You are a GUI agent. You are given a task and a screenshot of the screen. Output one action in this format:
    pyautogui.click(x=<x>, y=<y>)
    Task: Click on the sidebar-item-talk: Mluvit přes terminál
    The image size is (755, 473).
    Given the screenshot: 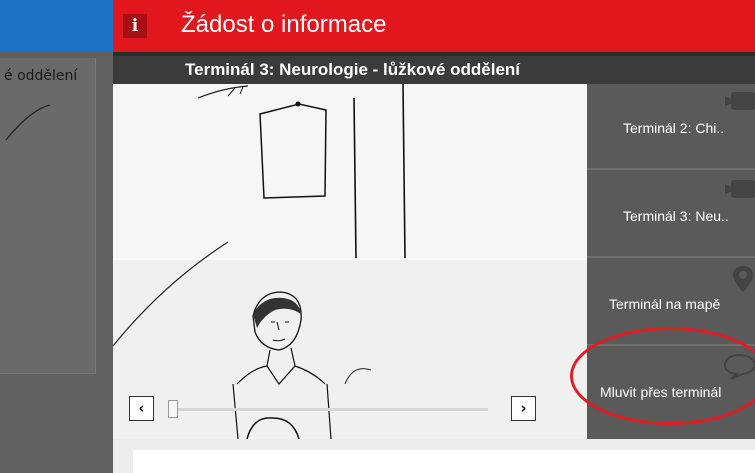 What is the action you would take?
    pyautogui.click(x=671, y=391)
    